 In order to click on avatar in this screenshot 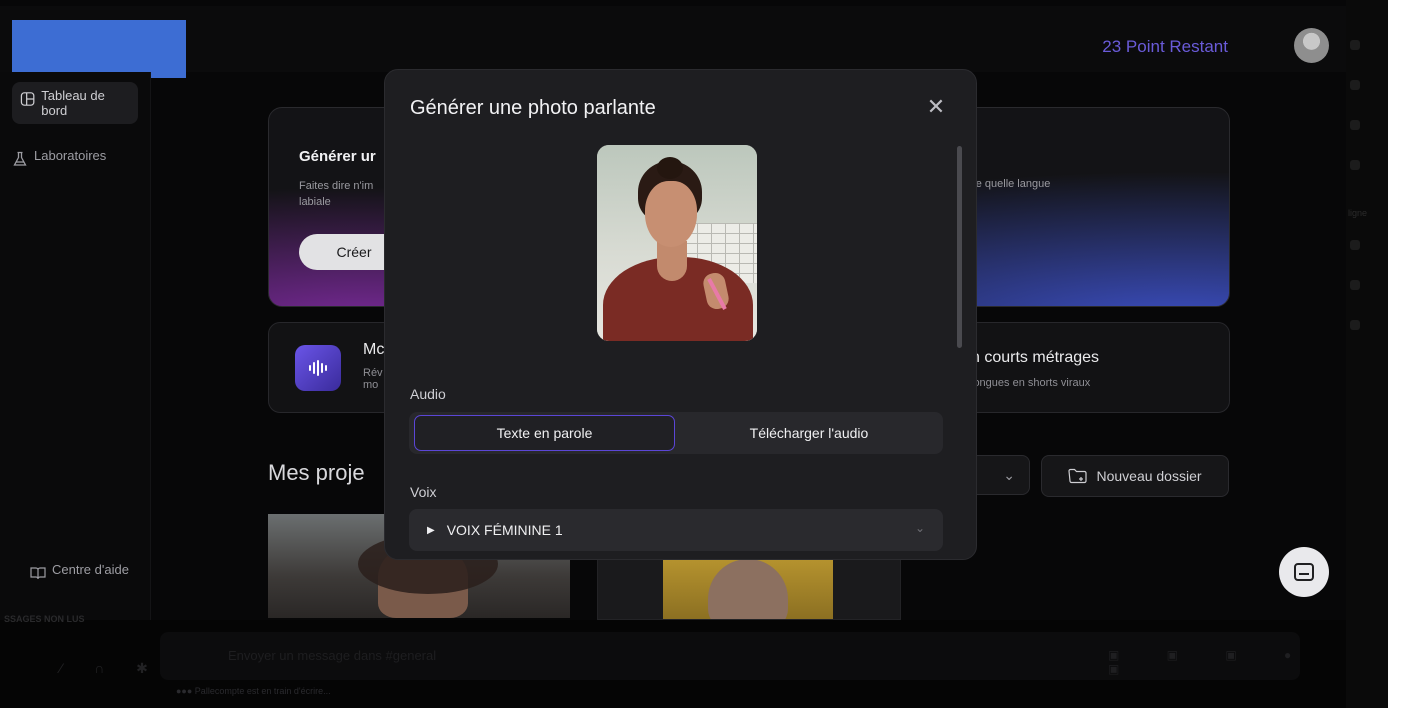, I will do `click(1311, 45)`.